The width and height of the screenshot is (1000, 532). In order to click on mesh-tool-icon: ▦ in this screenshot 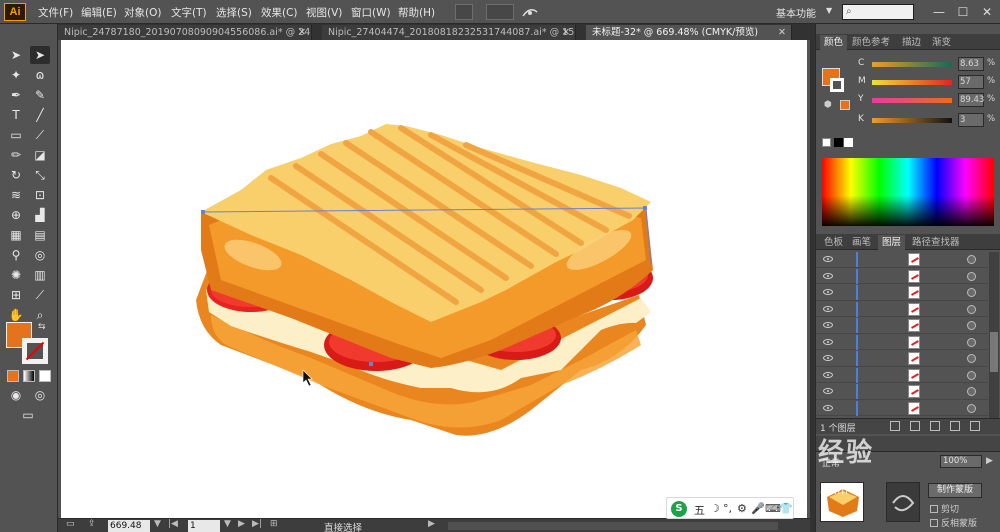, I will do `click(16, 235)`.